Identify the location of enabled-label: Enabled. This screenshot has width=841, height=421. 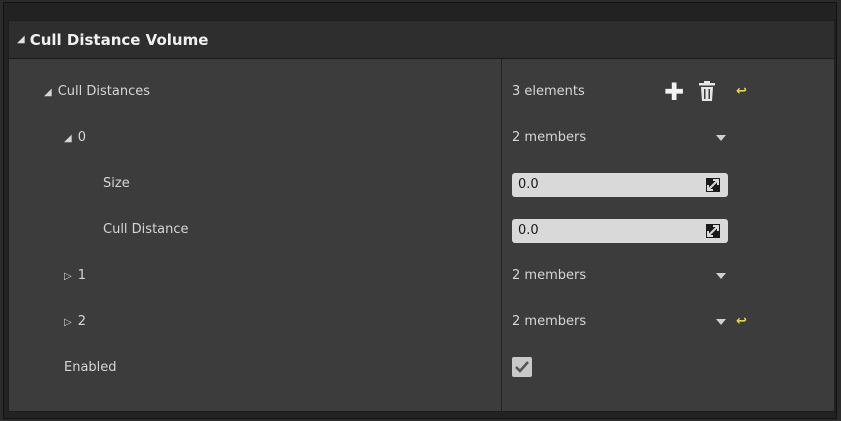
(90, 367).